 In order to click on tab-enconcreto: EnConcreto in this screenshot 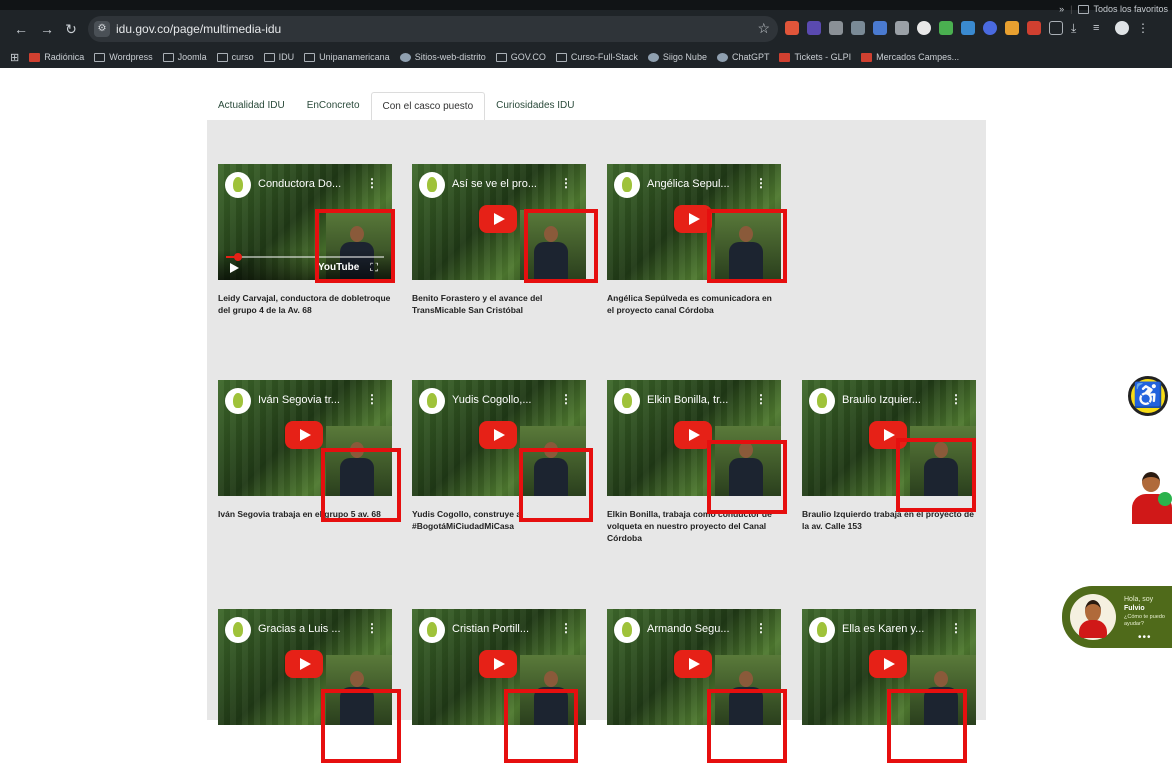, I will do `click(333, 106)`.